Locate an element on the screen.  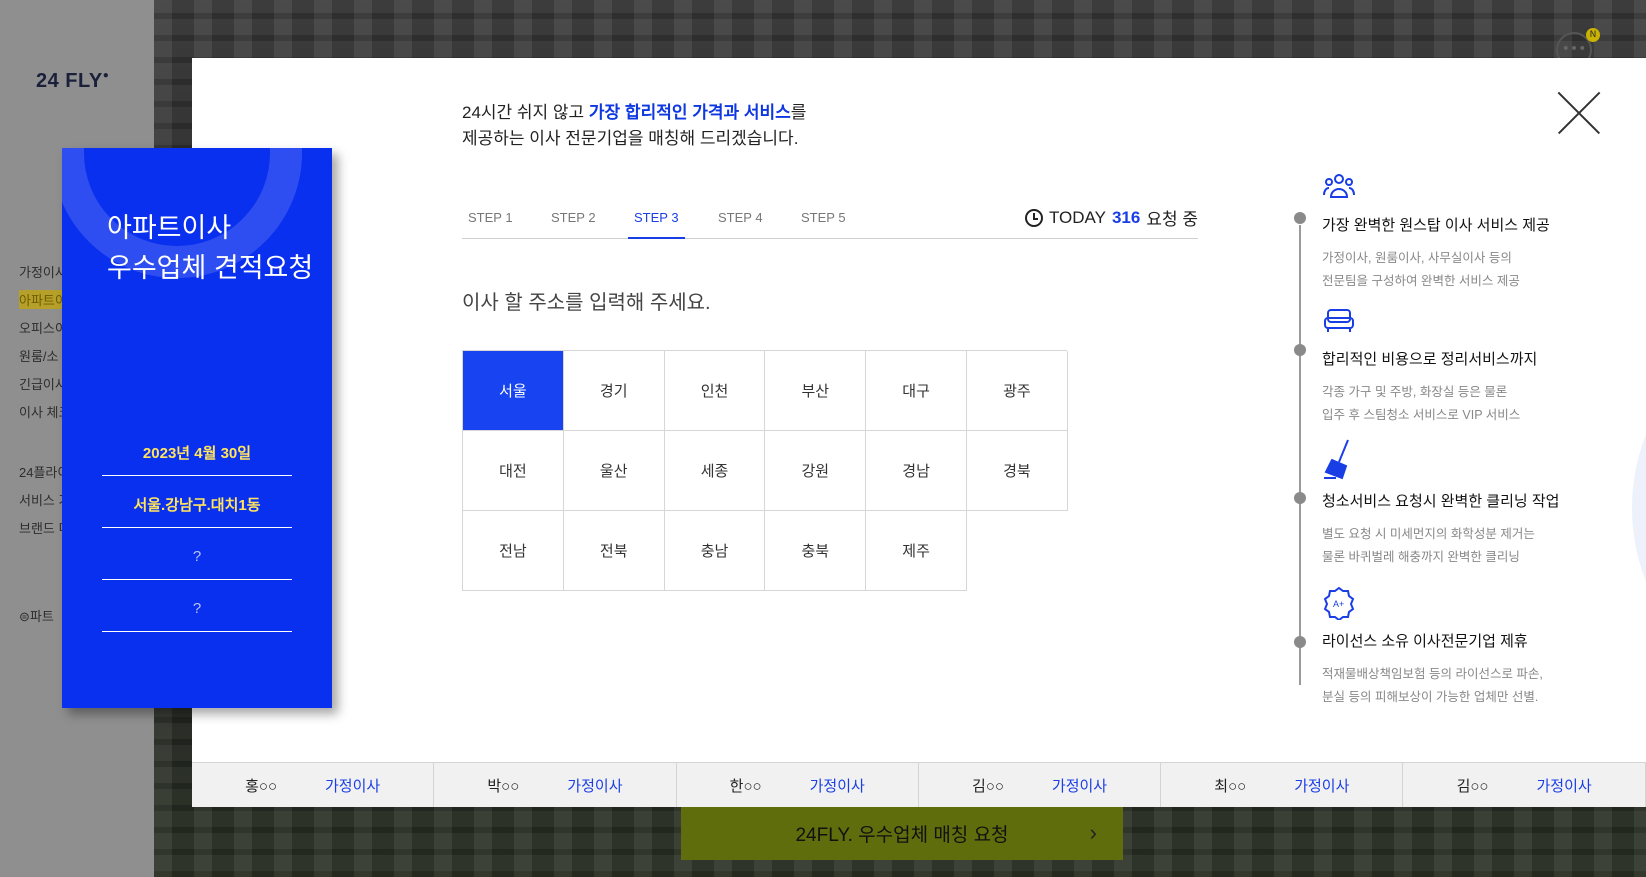
move-address-field: 서울.강남구.대치1동 is located at coordinates (197, 505).